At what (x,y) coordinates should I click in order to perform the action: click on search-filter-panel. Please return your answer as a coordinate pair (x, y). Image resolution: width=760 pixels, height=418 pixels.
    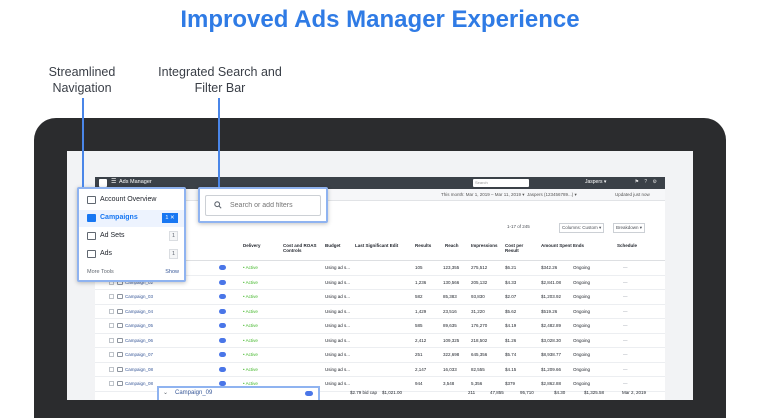
    Looking at the image, I should click on (263, 205).